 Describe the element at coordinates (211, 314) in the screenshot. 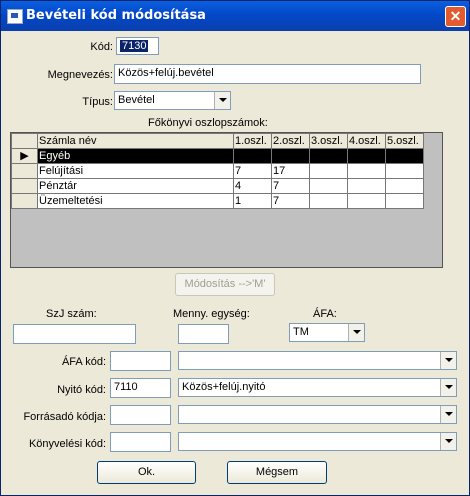

I see `menny-label: Menny. egység:` at that location.